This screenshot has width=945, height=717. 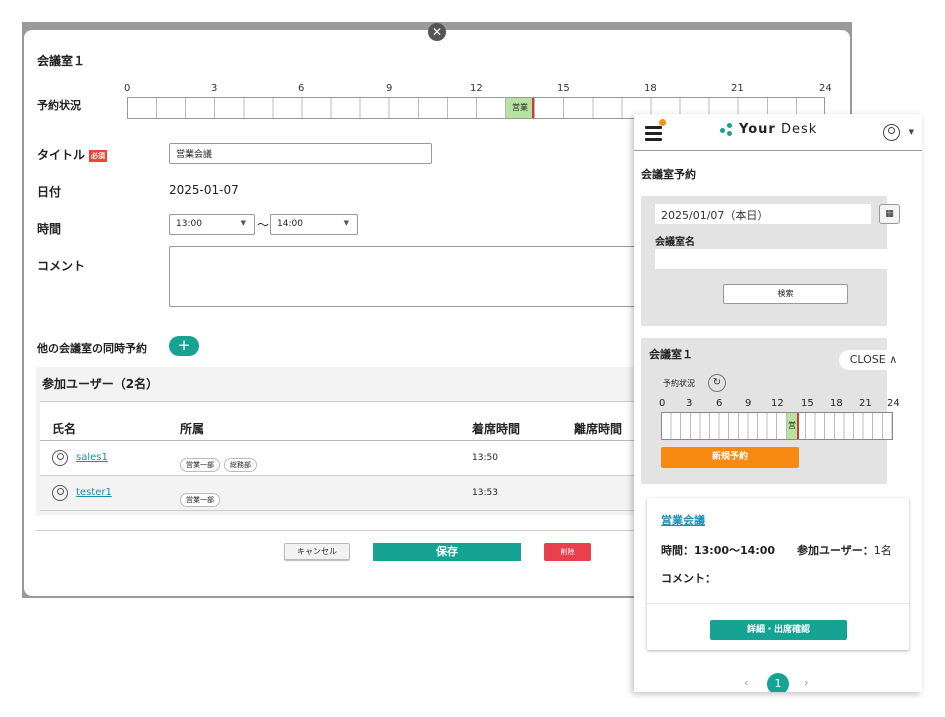 What do you see at coordinates (889, 214) in the screenshot?
I see `calendar-icon: ▦` at bounding box center [889, 214].